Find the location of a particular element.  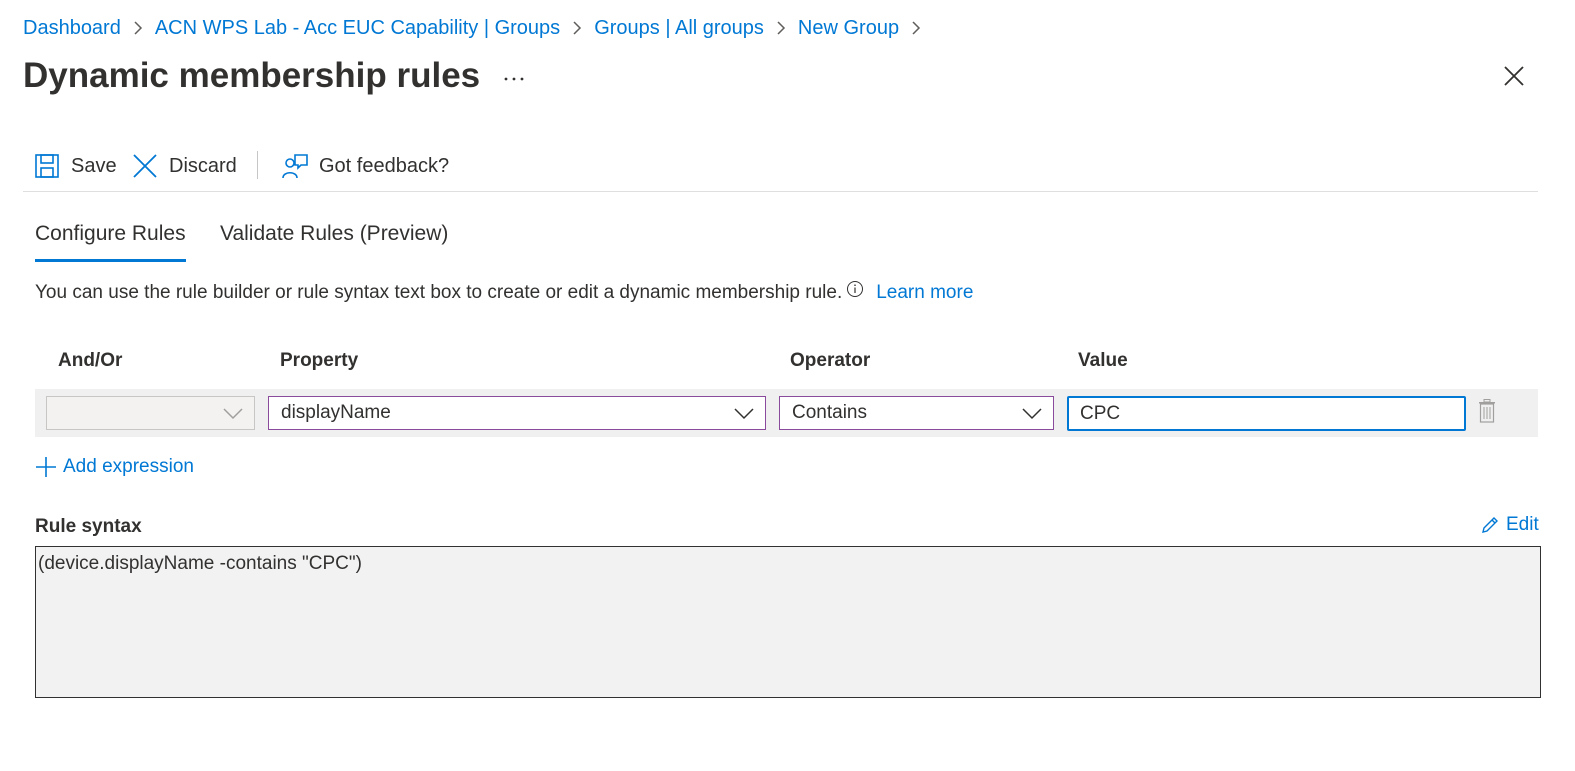

column-header-value: Value is located at coordinates (1103, 360).